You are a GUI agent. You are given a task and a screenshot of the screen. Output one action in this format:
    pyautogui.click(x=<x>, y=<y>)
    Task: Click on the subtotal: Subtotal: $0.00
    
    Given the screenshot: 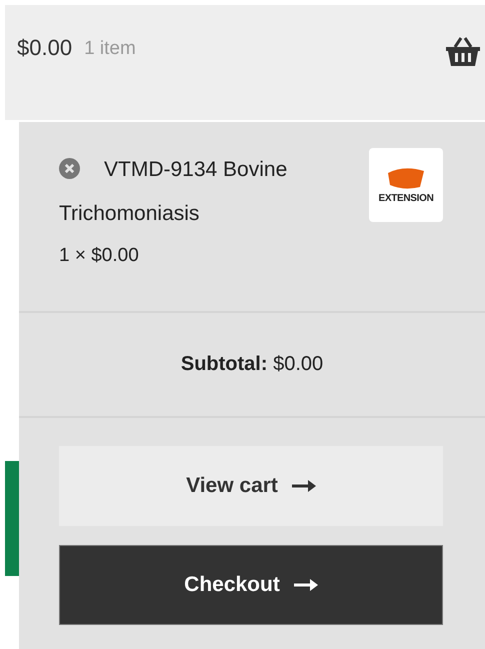 What is the action you would take?
    pyautogui.click(x=252, y=364)
    